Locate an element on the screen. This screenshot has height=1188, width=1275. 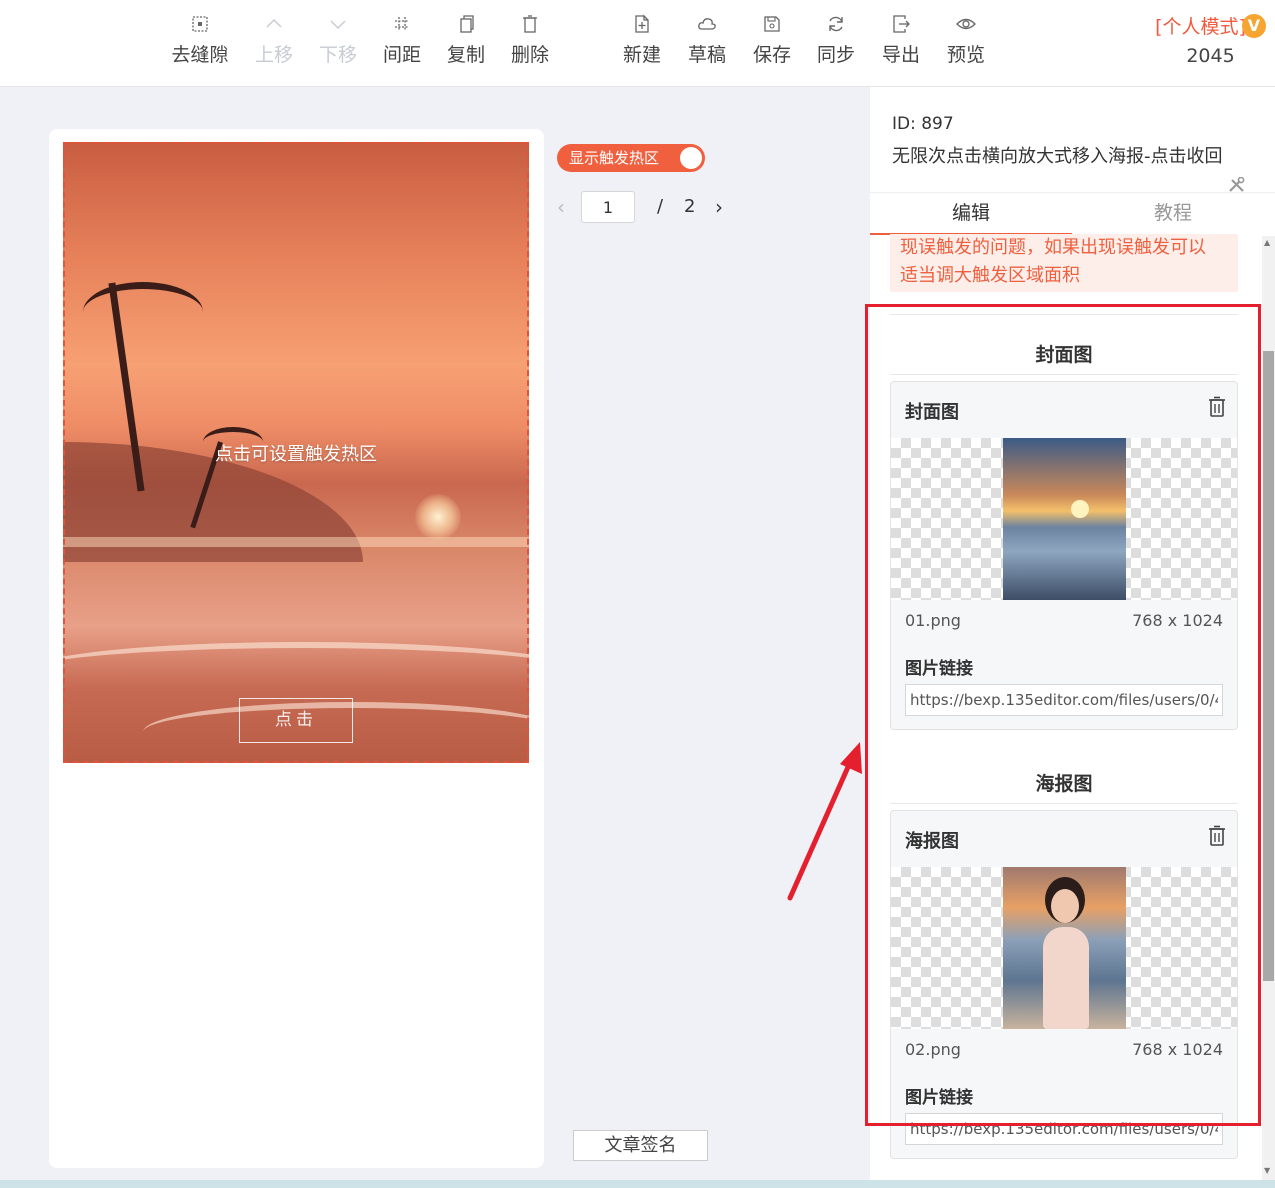
cloud-icon is located at coordinates (707, 24).